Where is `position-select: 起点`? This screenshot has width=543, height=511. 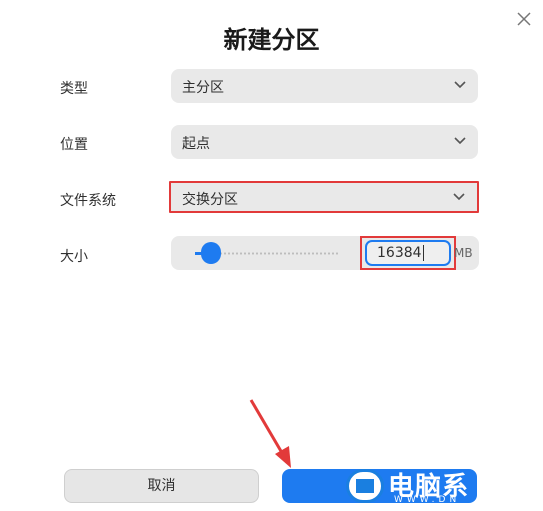 position-select: 起点 is located at coordinates (324, 142).